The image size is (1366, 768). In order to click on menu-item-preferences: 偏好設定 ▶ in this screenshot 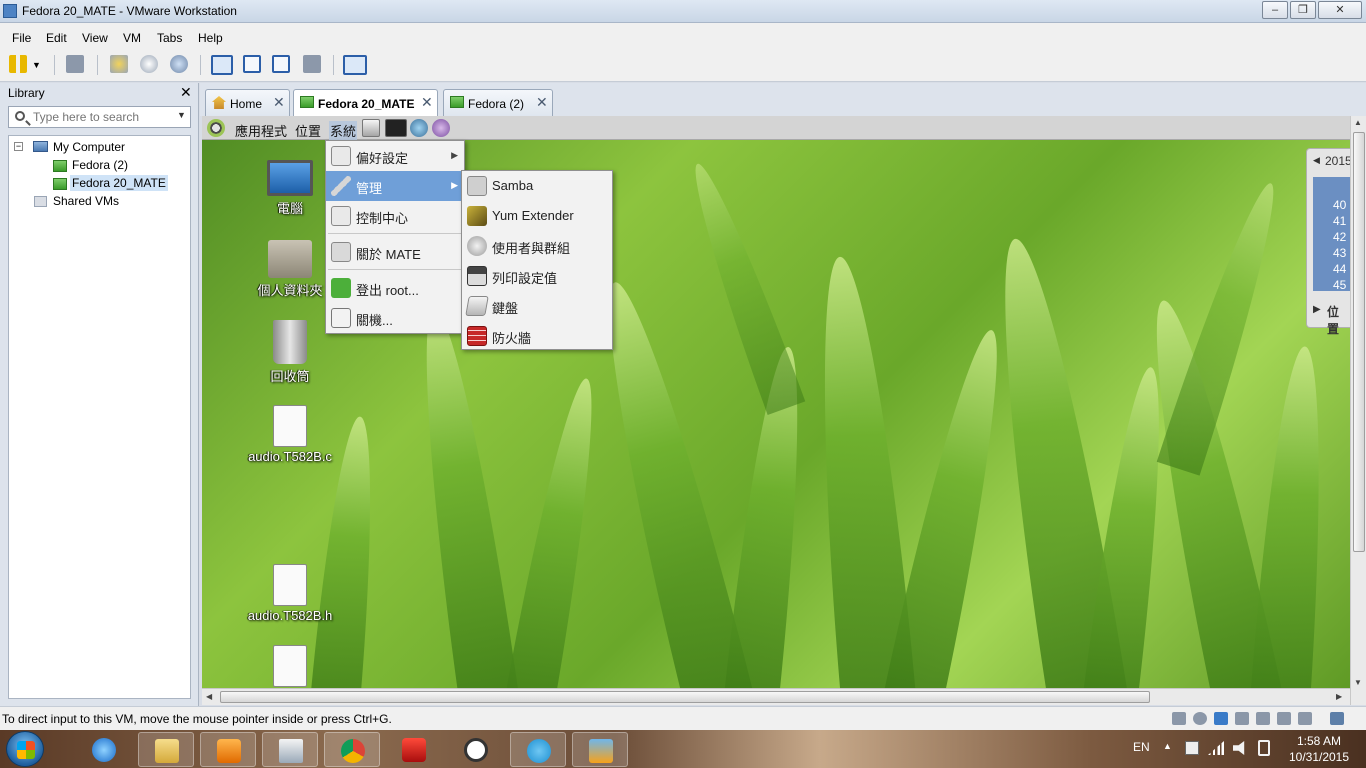, I will do `click(395, 156)`.